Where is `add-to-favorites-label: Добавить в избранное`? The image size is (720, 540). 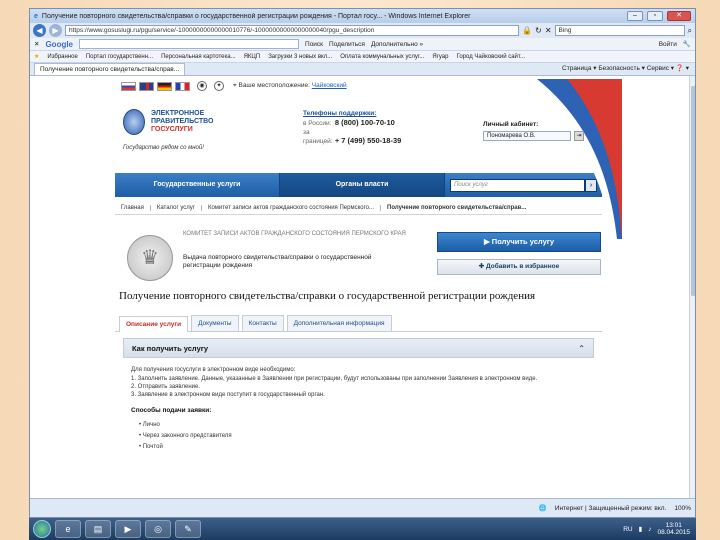
add-to-favorites-label: Добавить в избранное is located at coordinates (523, 266).